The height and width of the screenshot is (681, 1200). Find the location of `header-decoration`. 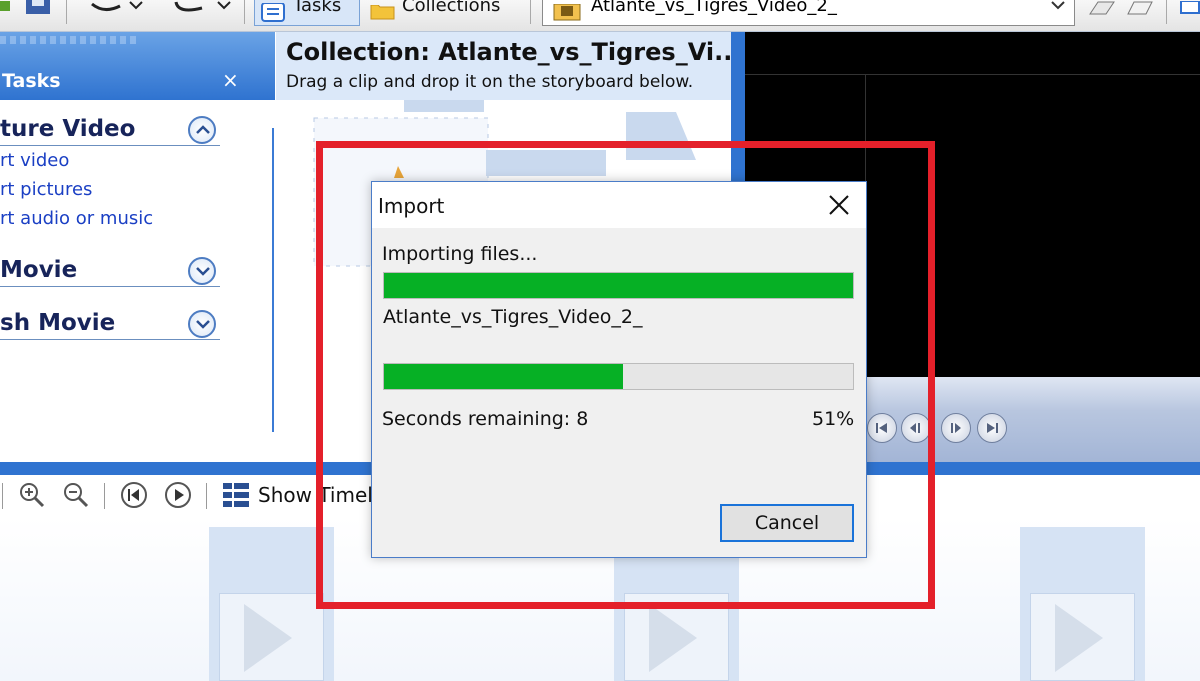

header-decoration is located at coordinates (70, 40).